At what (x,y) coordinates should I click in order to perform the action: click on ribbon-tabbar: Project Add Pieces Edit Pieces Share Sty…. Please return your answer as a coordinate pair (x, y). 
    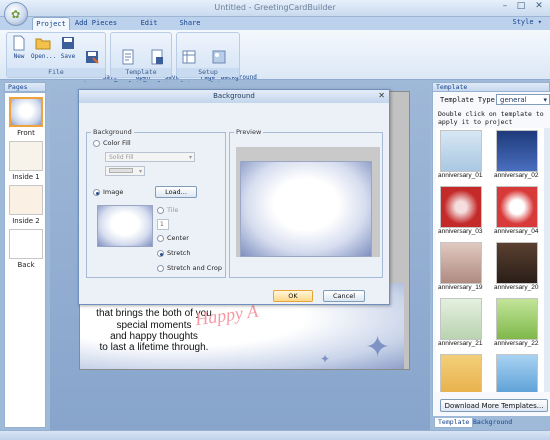
    Looking at the image, I should click on (275, 28).